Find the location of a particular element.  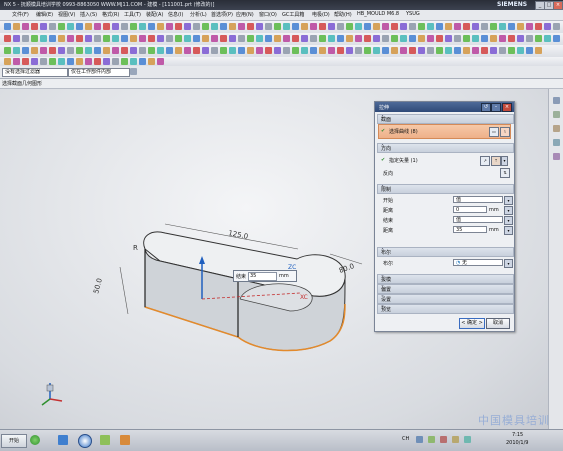

snap-icon is located at coordinates (133, 71).